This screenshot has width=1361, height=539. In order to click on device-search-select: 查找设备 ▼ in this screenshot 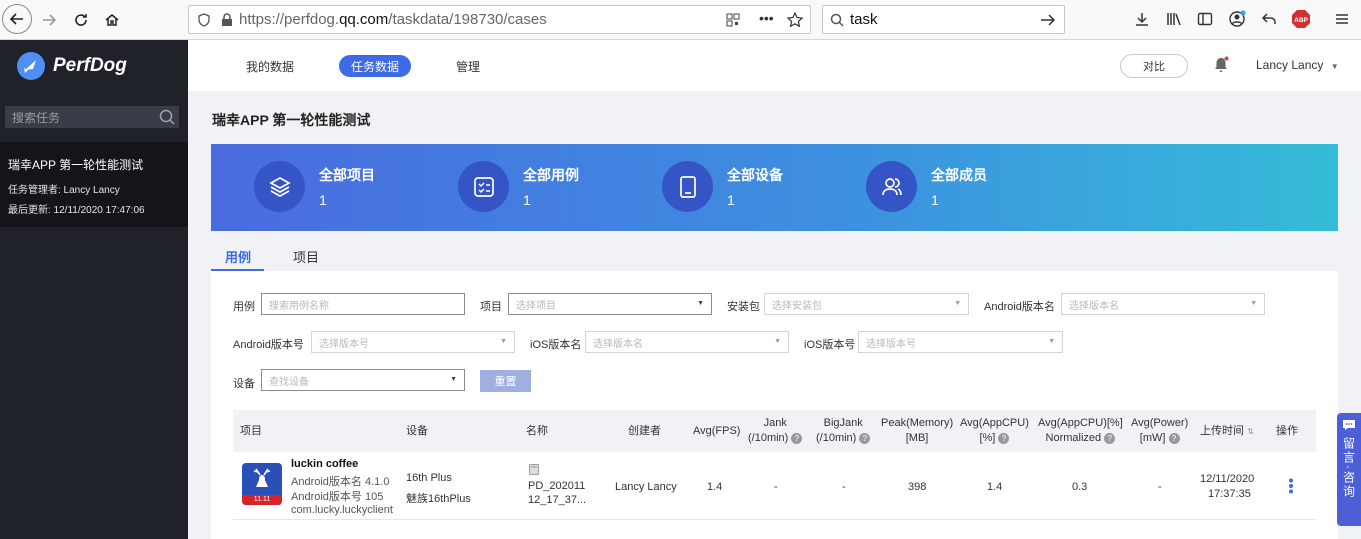, I will do `click(363, 380)`.